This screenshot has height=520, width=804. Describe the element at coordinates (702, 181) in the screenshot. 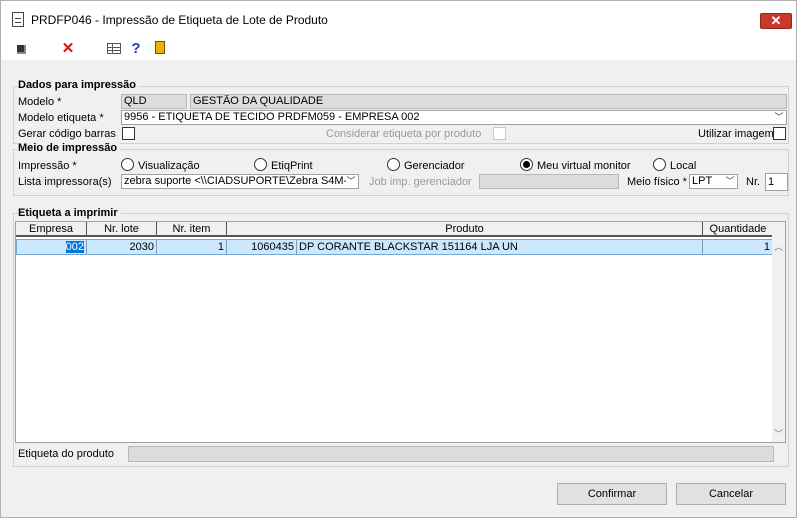

I see `meio-fisico-value: LPT` at that location.